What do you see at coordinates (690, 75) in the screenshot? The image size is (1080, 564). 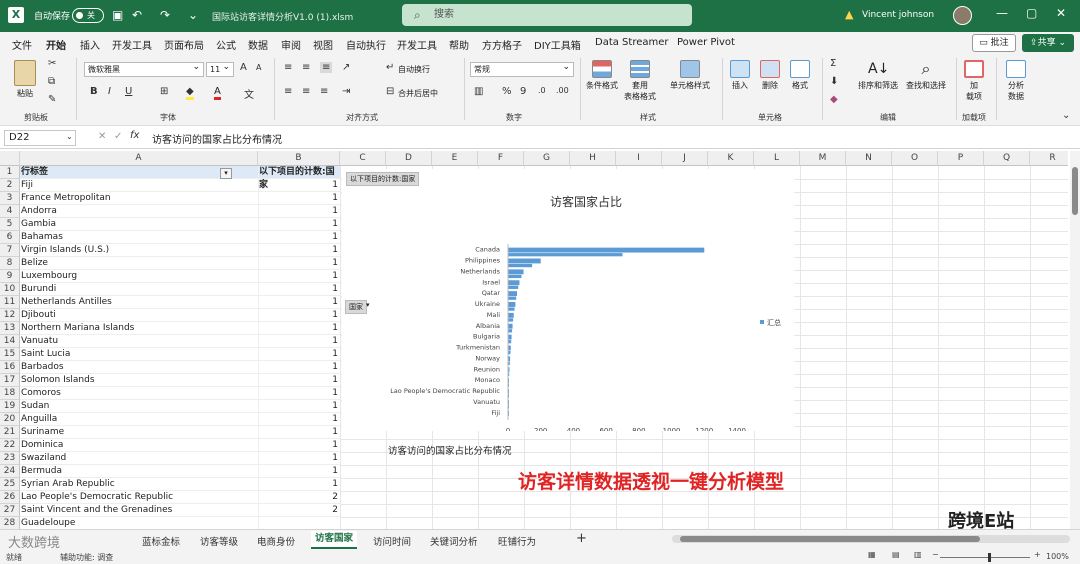 I see `cell-style-button: 单元格样式` at bounding box center [690, 75].